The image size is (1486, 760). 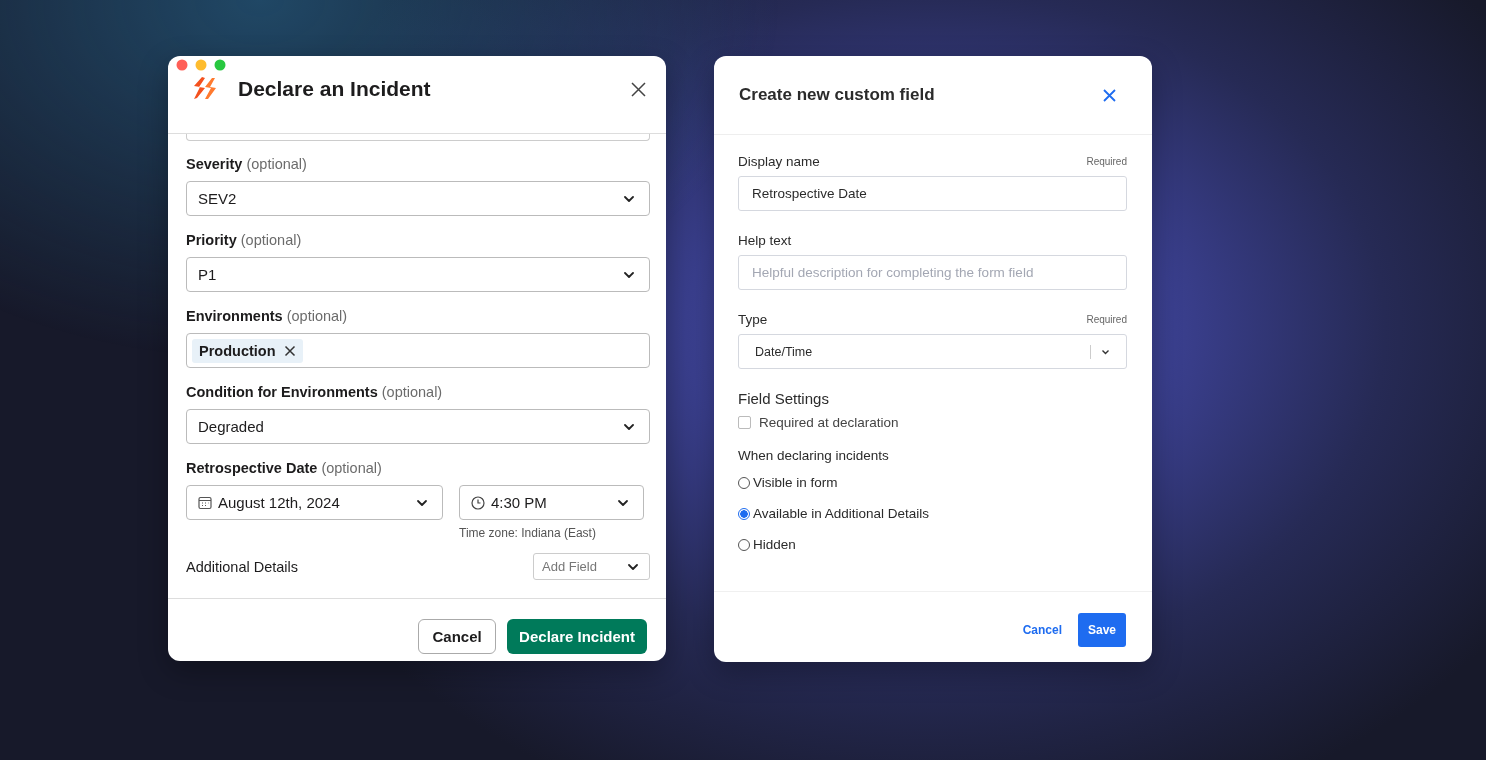 What do you see at coordinates (779, 161) in the screenshot?
I see `field-label: Display name` at bounding box center [779, 161].